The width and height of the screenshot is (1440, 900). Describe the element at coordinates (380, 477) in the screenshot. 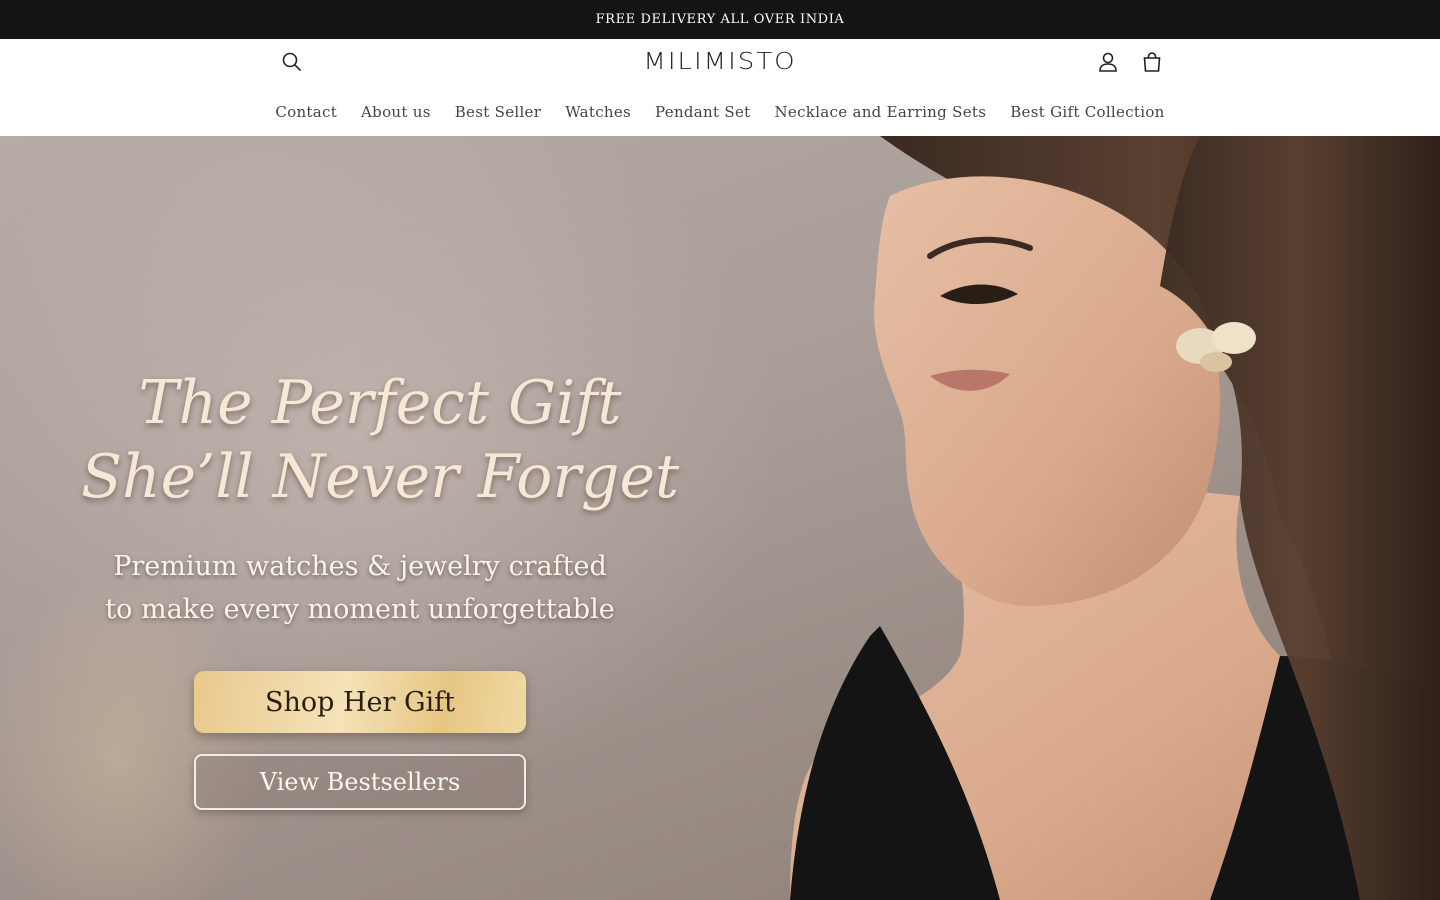

I see `hero-headline-line-2: She’ll Never Forget` at that location.